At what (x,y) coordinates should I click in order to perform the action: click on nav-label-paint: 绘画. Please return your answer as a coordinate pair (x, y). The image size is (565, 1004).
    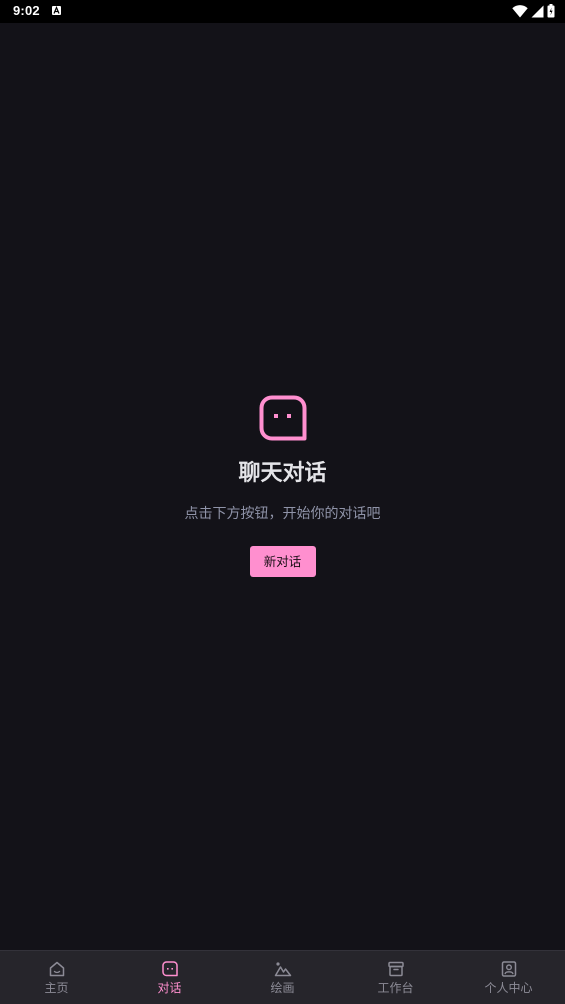
    Looking at the image, I should click on (282, 988).